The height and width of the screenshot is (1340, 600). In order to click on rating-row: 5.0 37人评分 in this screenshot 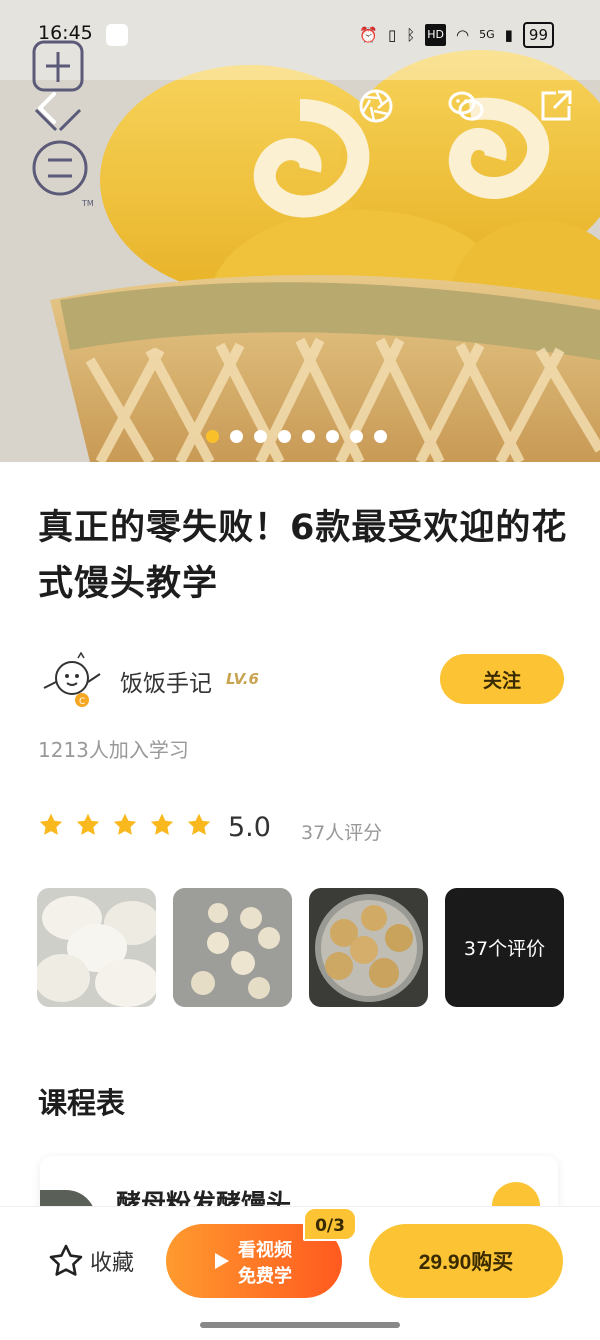, I will do `click(298, 830)`.